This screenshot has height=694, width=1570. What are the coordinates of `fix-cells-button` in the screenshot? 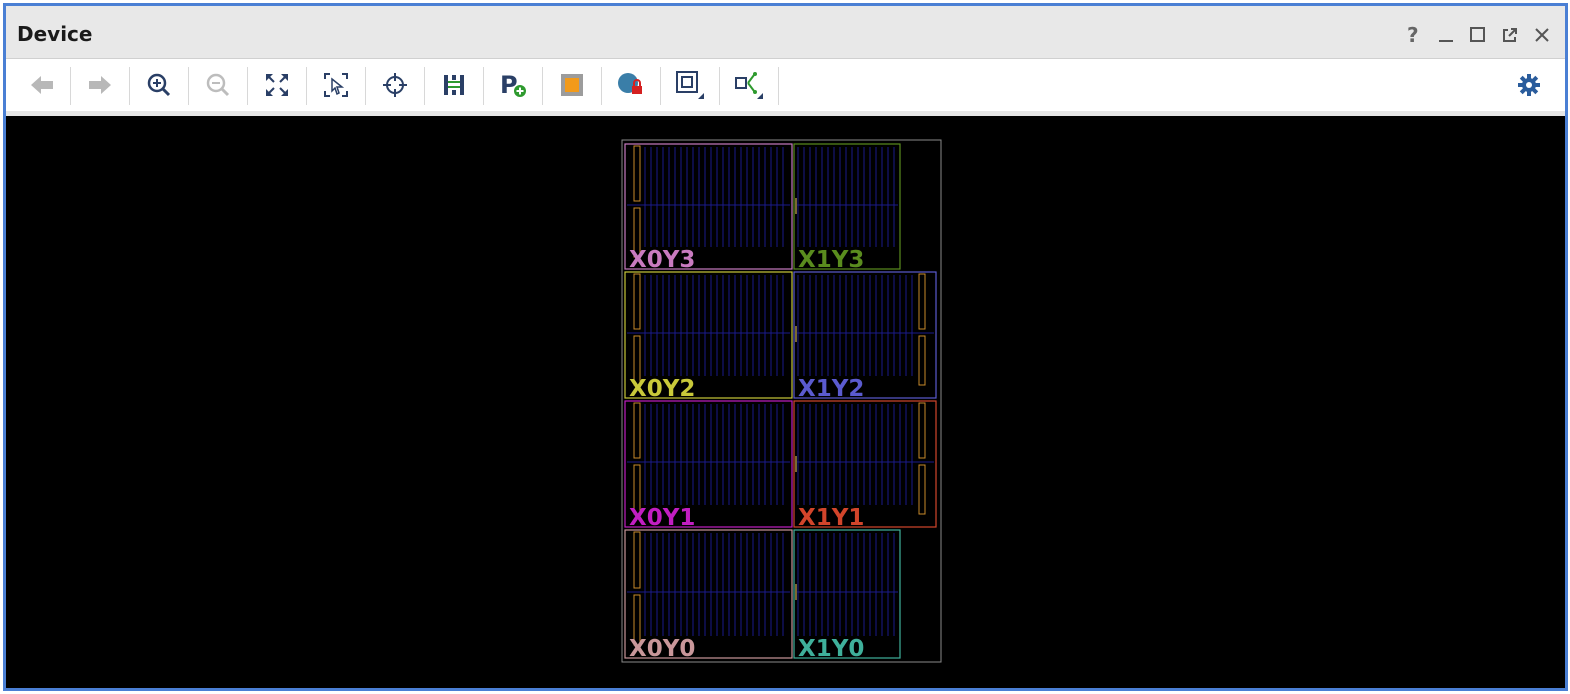 It's located at (631, 85).